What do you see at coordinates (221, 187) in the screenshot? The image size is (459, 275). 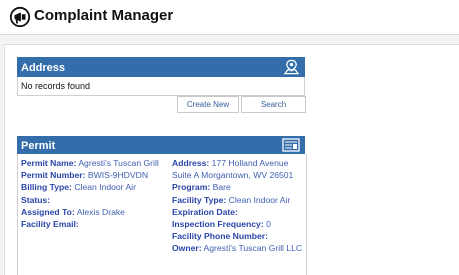 I see `program-value: Bare` at bounding box center [221, 187].